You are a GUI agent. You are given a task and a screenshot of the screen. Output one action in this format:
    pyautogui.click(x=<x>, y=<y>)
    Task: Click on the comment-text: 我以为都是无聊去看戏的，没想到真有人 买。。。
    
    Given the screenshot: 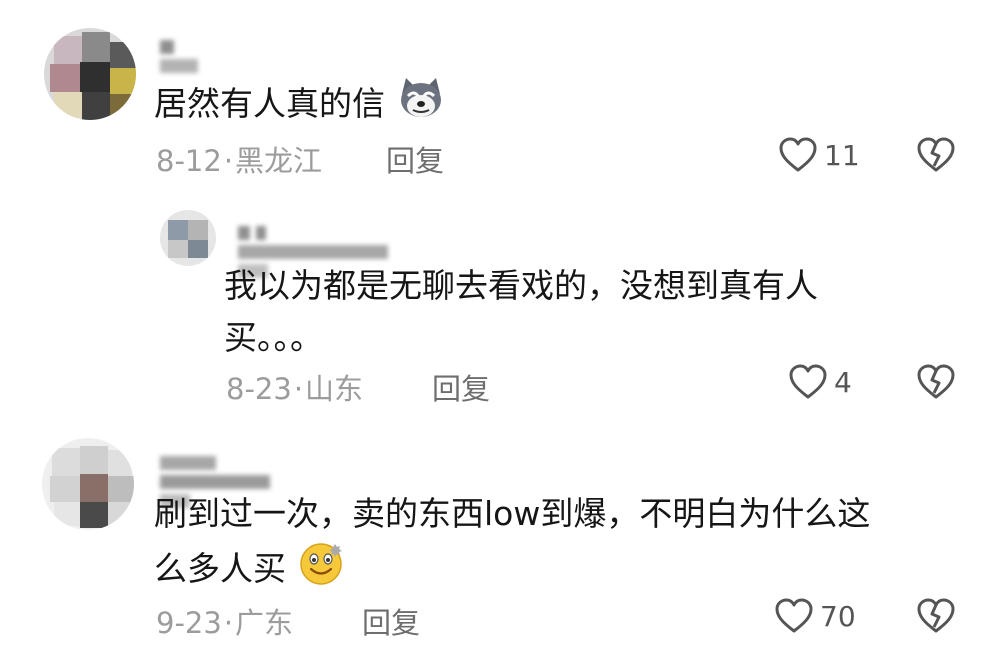 What is the action you would take?
    pyautogui.click(x=521, y=312)
    